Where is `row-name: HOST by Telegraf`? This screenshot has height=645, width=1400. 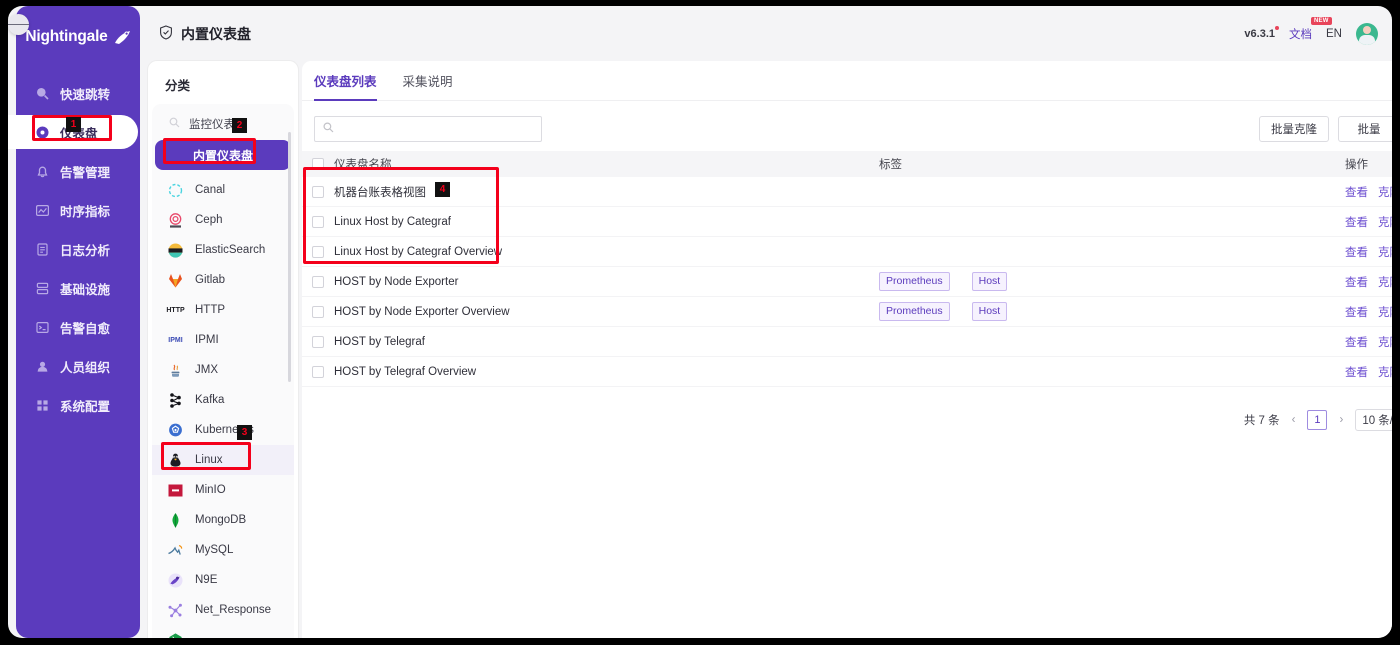 row-name: HOST by Telegraf is located at coordinates (379, 341).